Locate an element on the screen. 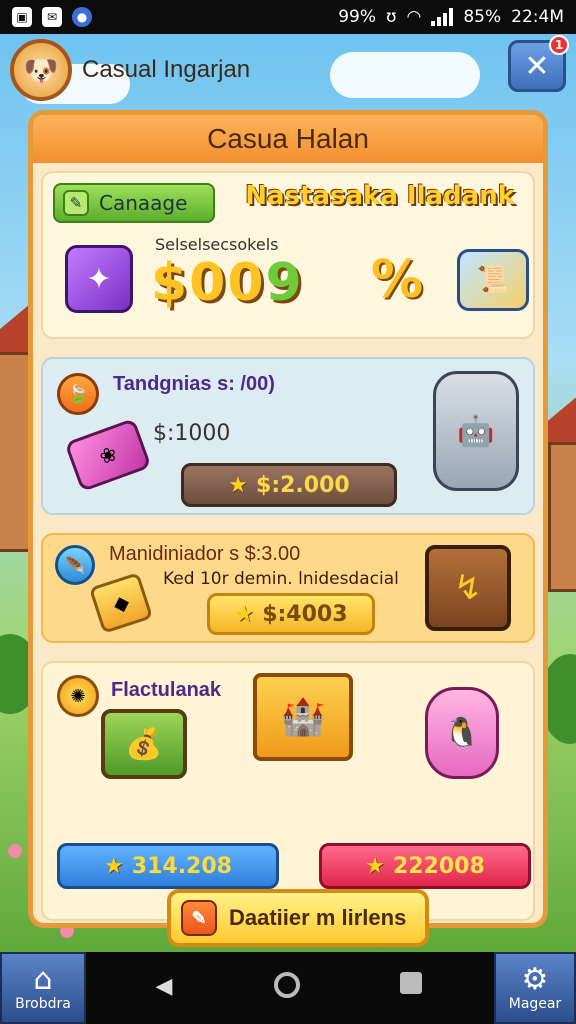 This screenshot has width=576, height=1024. bundle-right-buy-button: ★ 222008 is located at coordinates (425, 866).